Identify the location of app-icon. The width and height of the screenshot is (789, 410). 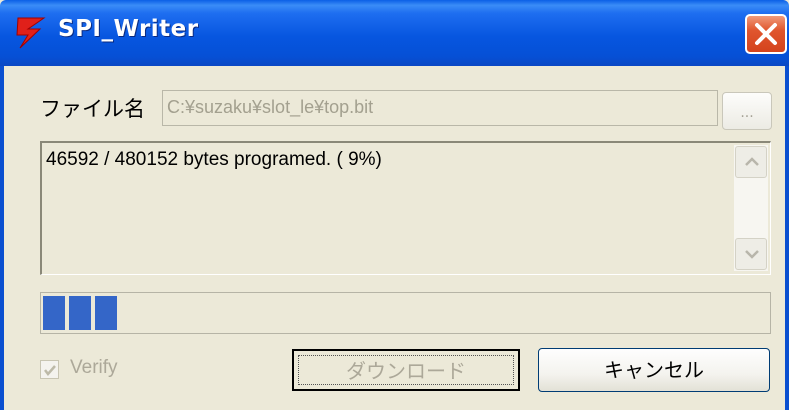
(31, 33).